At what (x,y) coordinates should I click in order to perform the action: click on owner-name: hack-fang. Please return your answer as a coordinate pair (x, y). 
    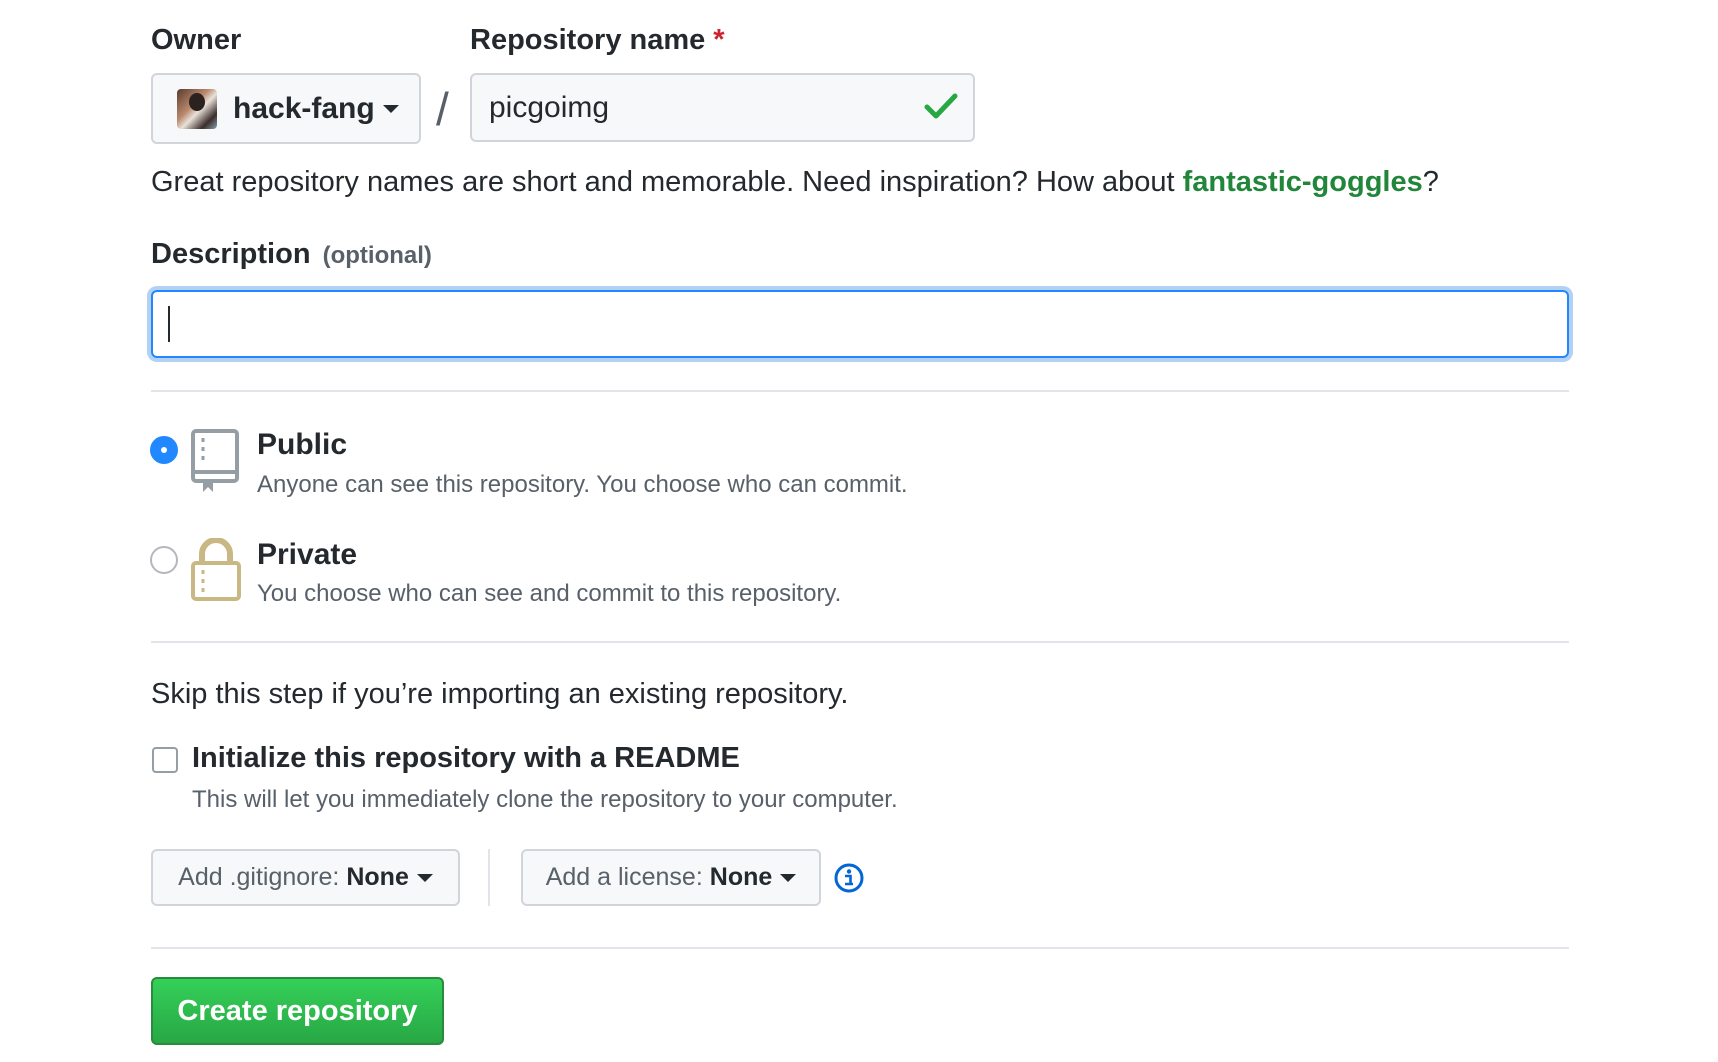
    Looking at the image, I should click on (304, 108).